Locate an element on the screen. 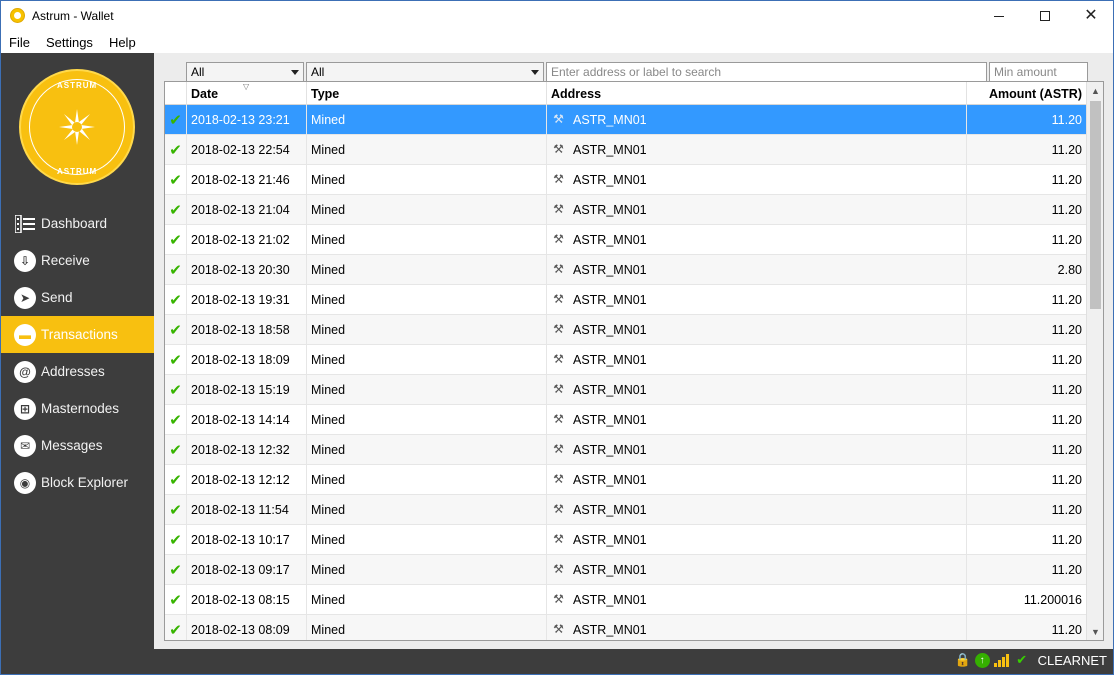 The height and width of the screenshot is (675, 1114). table-row: ✔ 2018-02-13 12:32 Mined ⚒ ASTR_MN01 11.20 is located at coordinates (626, 450).